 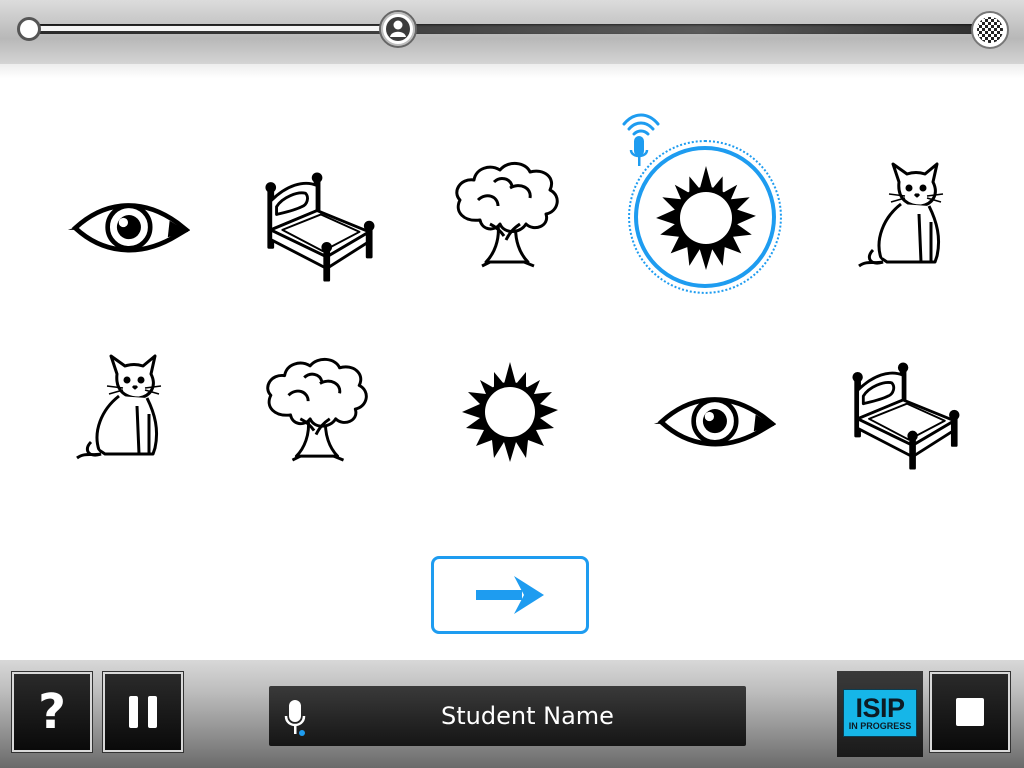 What do you see at coordinates (211, 28) in the screenshot?
I see `progress-fill` at bounding box center [211, 28].